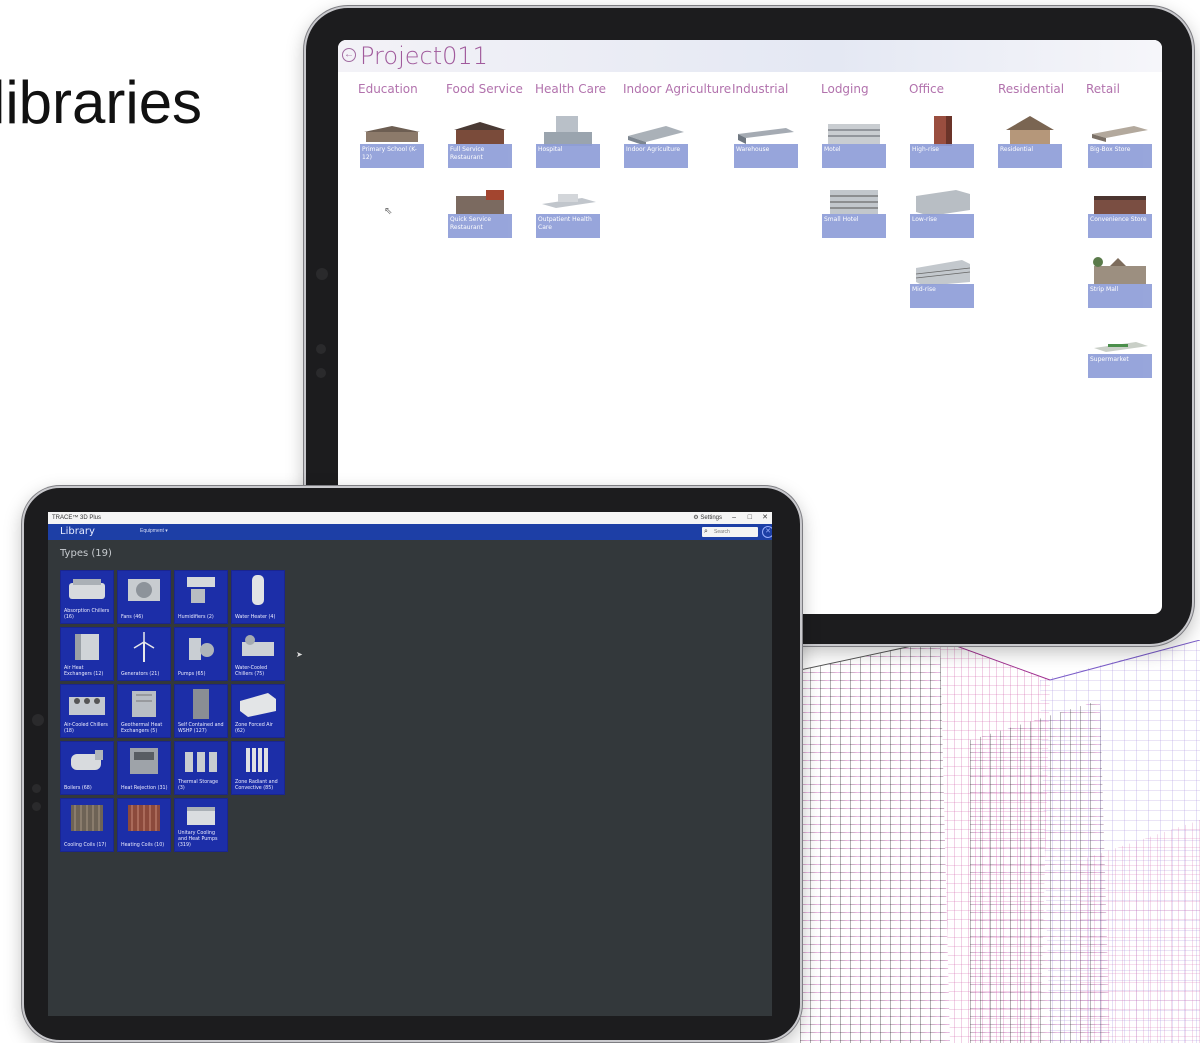 The height and width of the screenshot is (1043, 1200). What do you see at coordinates (258, 768) in the screenshot?
I see `equipment-tile: Zone Radiant and Convective (85)` at bounding box center [258, 768].